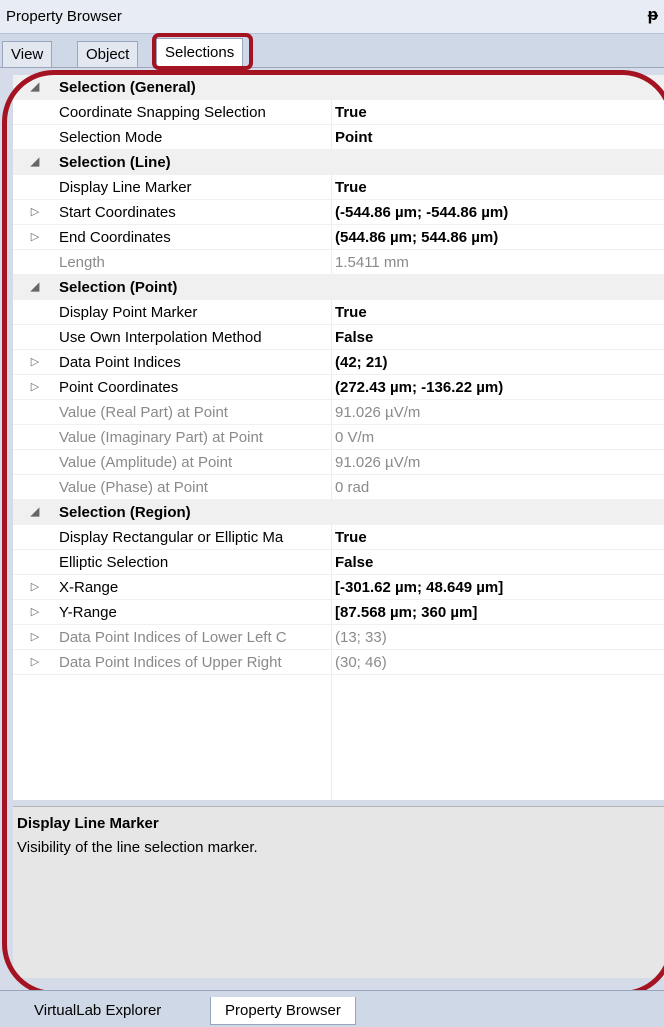 Image resolution: width=664 pixels, height=1027 pixels. Describe the element at coordinates (352, 487) in the screenshot. I see `property-value: 0 rad` at that location.